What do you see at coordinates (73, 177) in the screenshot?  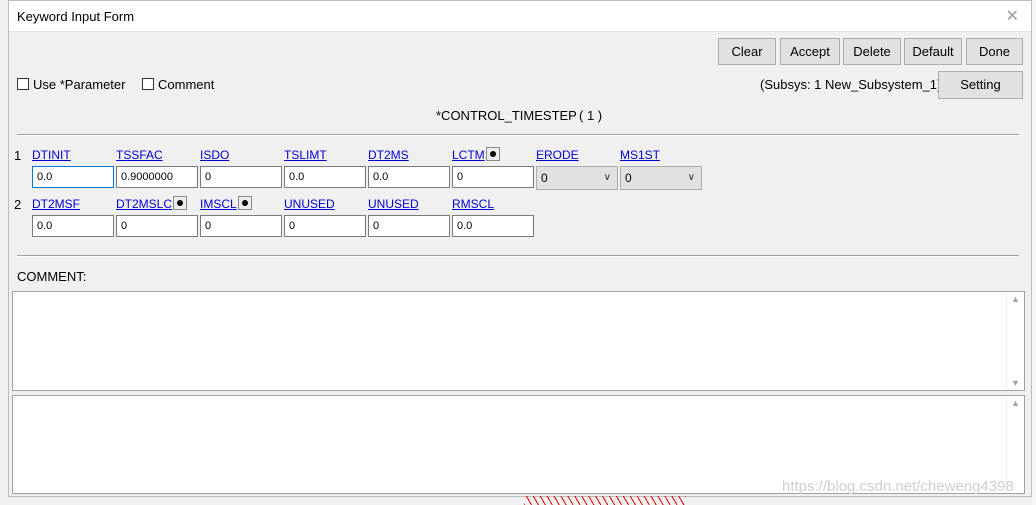 I see `dtinit-input: 0.0` at bounding box center [73, 177].